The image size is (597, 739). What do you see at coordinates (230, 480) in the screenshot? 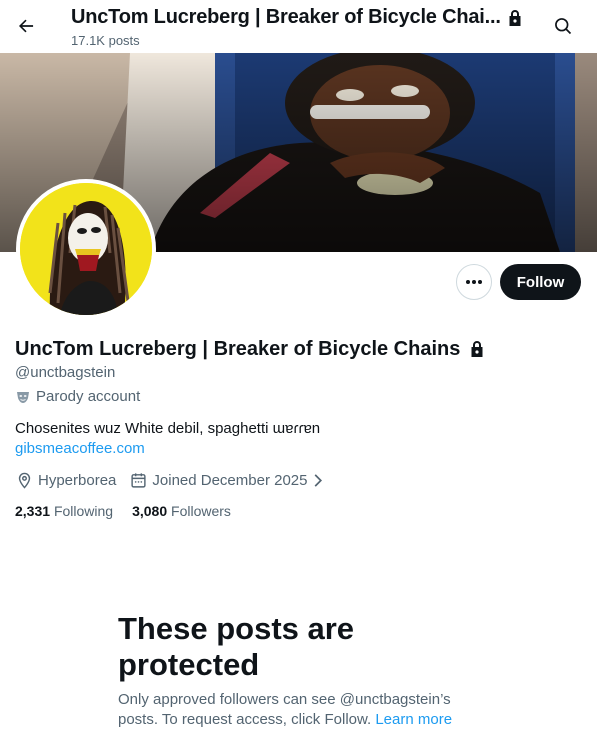
I see `joined-text: Joined December 2025` at bounding box center [230, 480].